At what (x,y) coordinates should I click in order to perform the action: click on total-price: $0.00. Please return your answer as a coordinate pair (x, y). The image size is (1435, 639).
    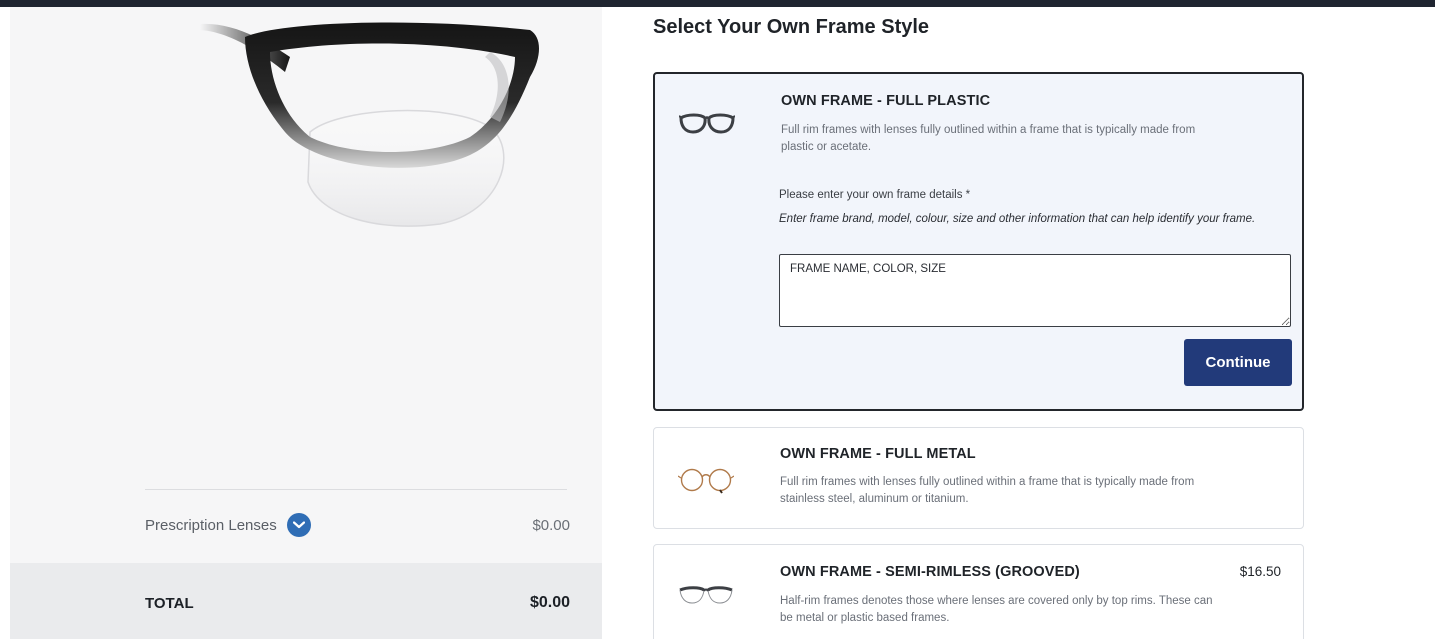
    Looking at the image, I should click on (549, 602).